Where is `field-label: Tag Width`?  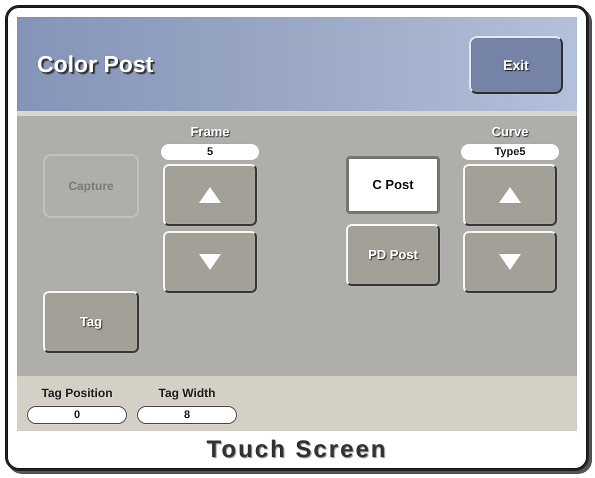 field-label: Tag Width is located at coordinates (187, 393).